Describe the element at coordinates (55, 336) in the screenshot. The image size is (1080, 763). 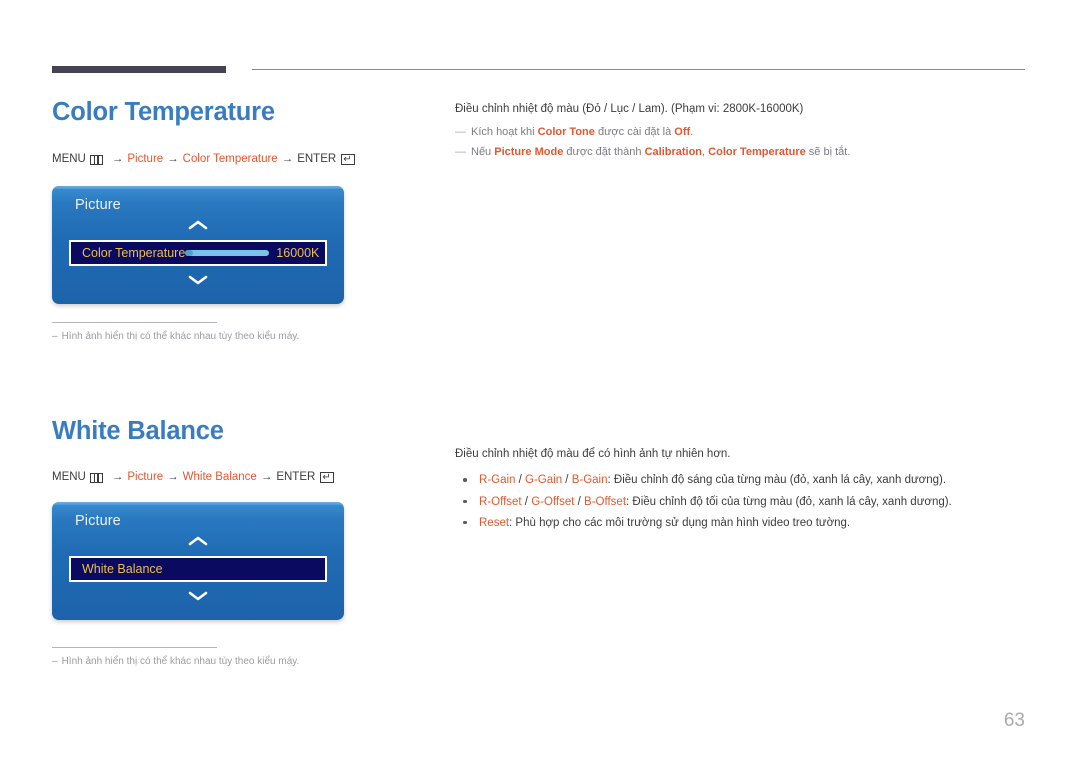
I see `footnote-dash: –` at that location.